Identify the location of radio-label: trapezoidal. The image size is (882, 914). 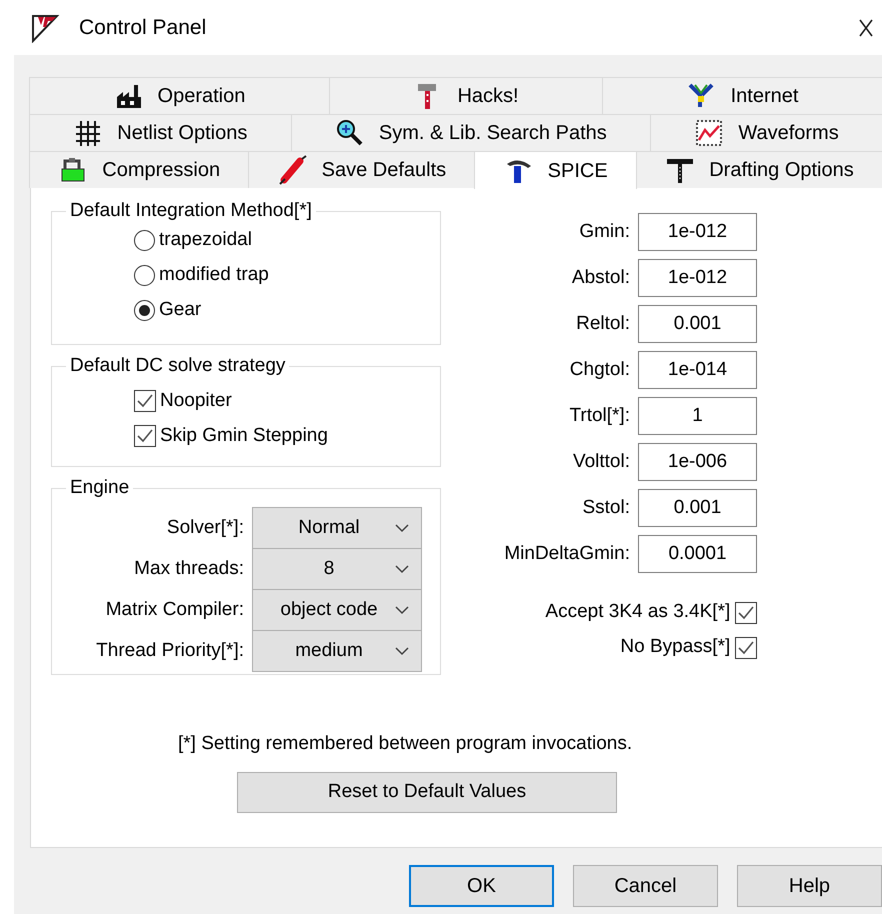
(205, 240).